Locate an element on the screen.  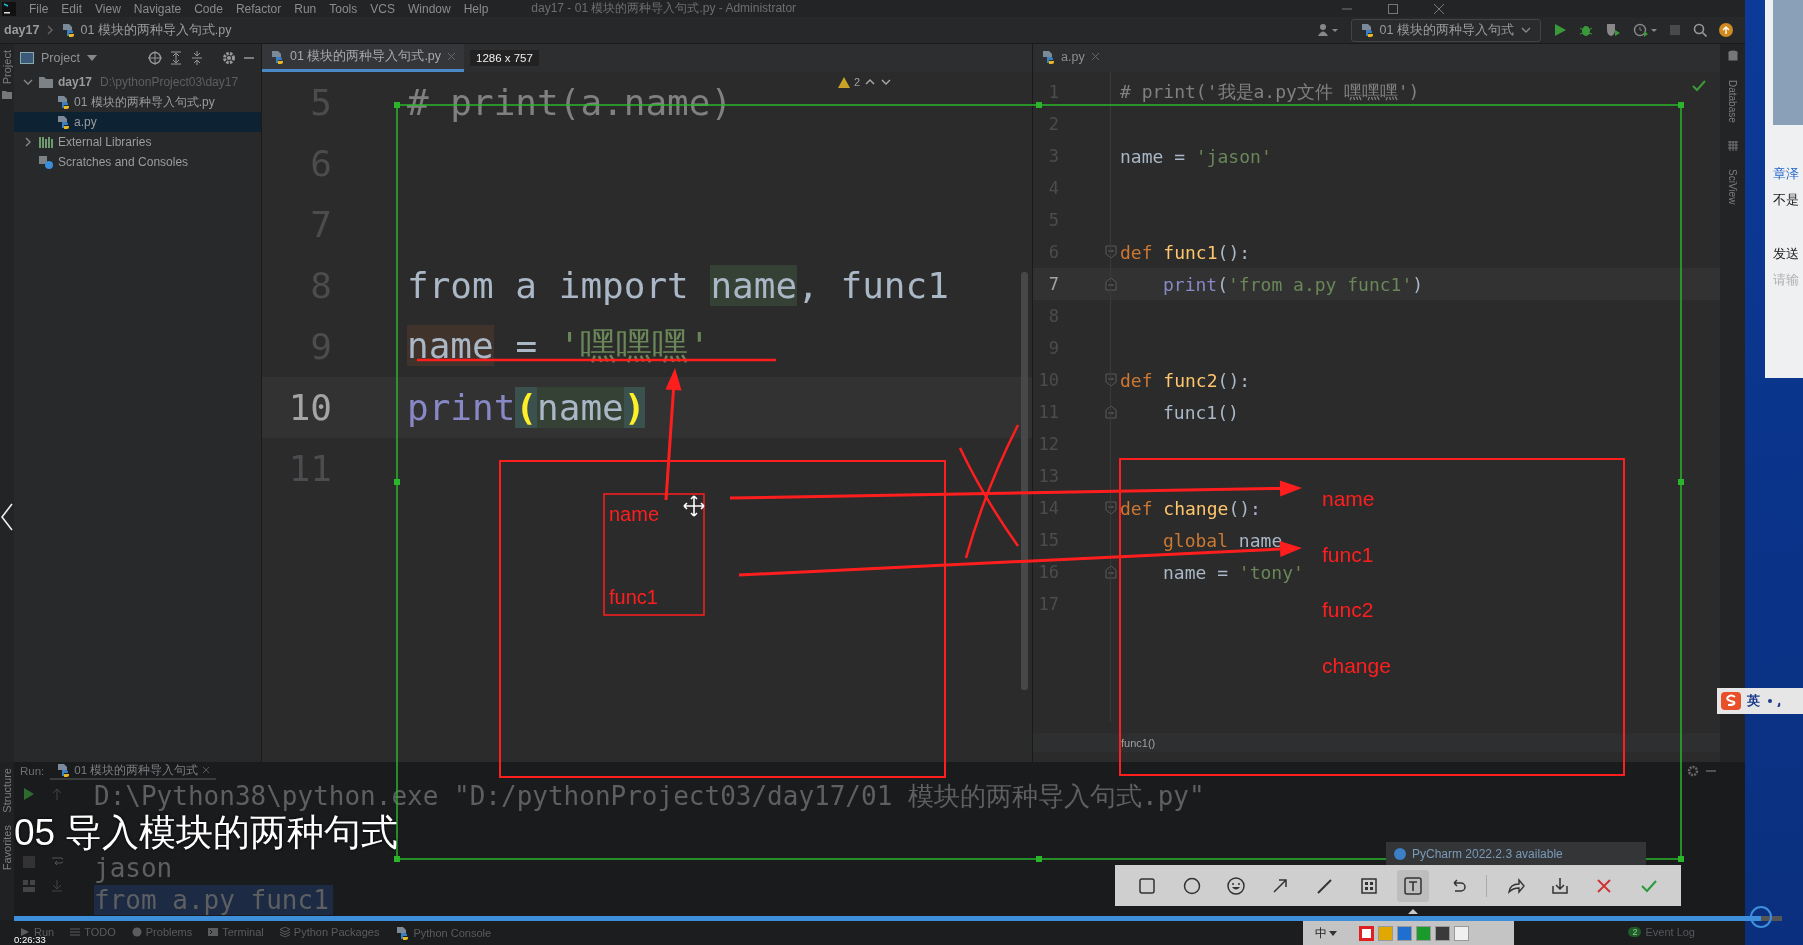
python-icon is located at coordinates (402, 933).